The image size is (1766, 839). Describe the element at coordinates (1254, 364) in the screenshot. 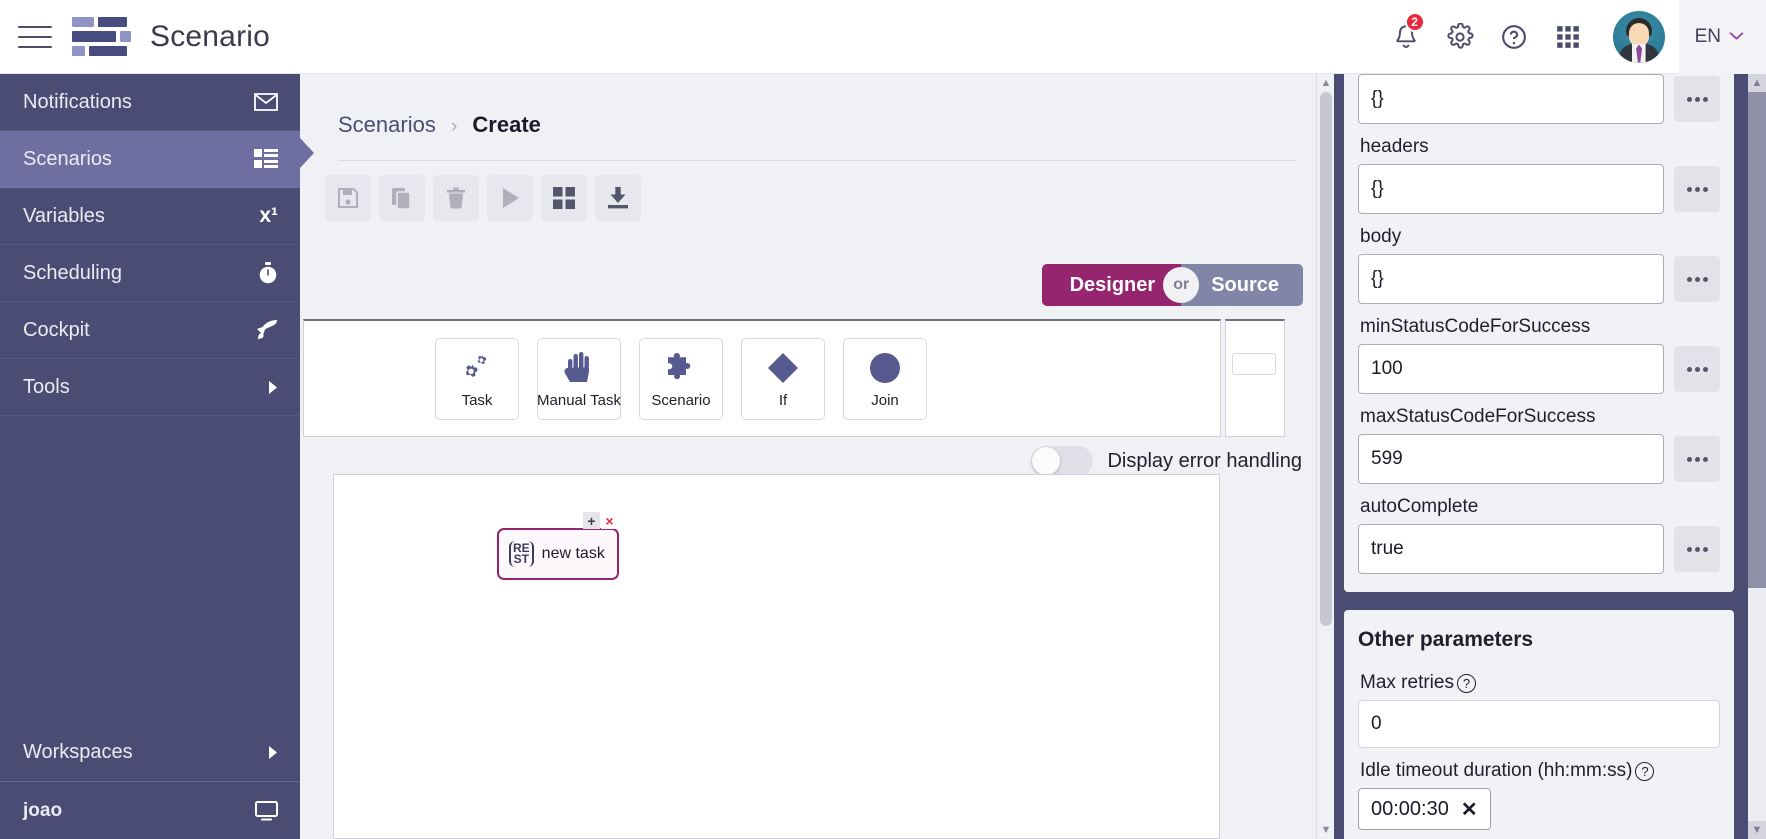

I see `palette-overflow-placeholder` at that location.